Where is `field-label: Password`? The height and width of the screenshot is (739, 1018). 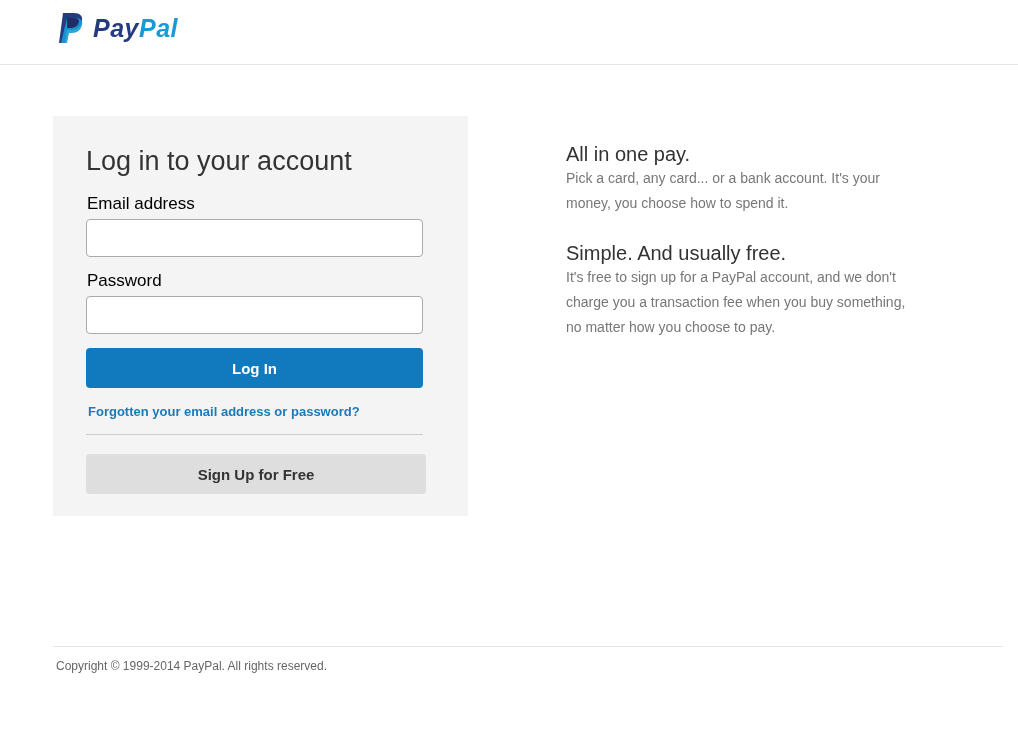
field-label: Password is located at coordinates (124, 281).